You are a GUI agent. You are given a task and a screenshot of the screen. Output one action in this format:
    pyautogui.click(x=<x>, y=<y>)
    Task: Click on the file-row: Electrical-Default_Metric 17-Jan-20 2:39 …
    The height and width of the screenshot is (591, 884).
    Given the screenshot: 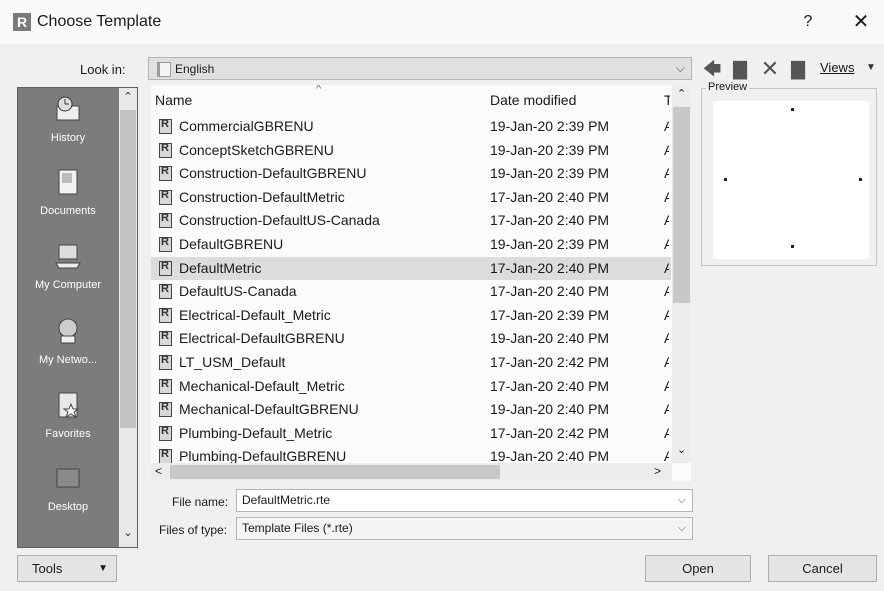 What is the action you would take?
    pyautogui.click(x=411, y=316)
    